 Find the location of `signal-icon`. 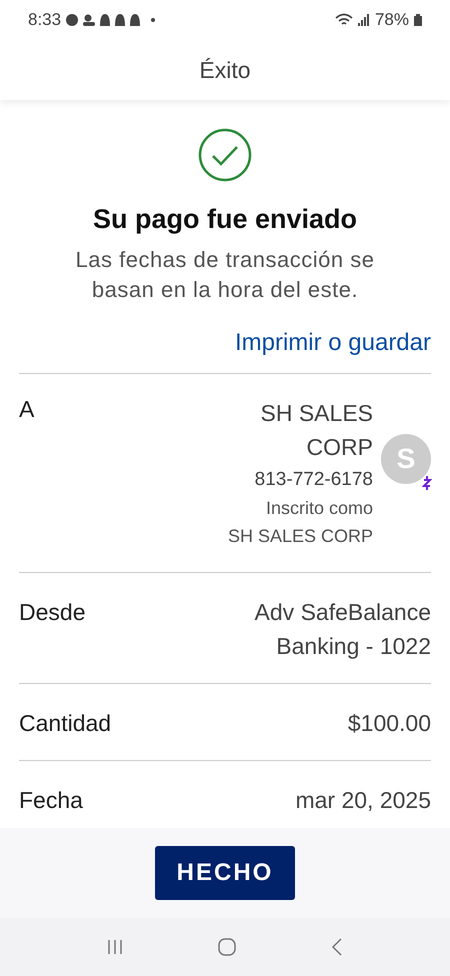

signal-icon is located at coordinates (364, 20).